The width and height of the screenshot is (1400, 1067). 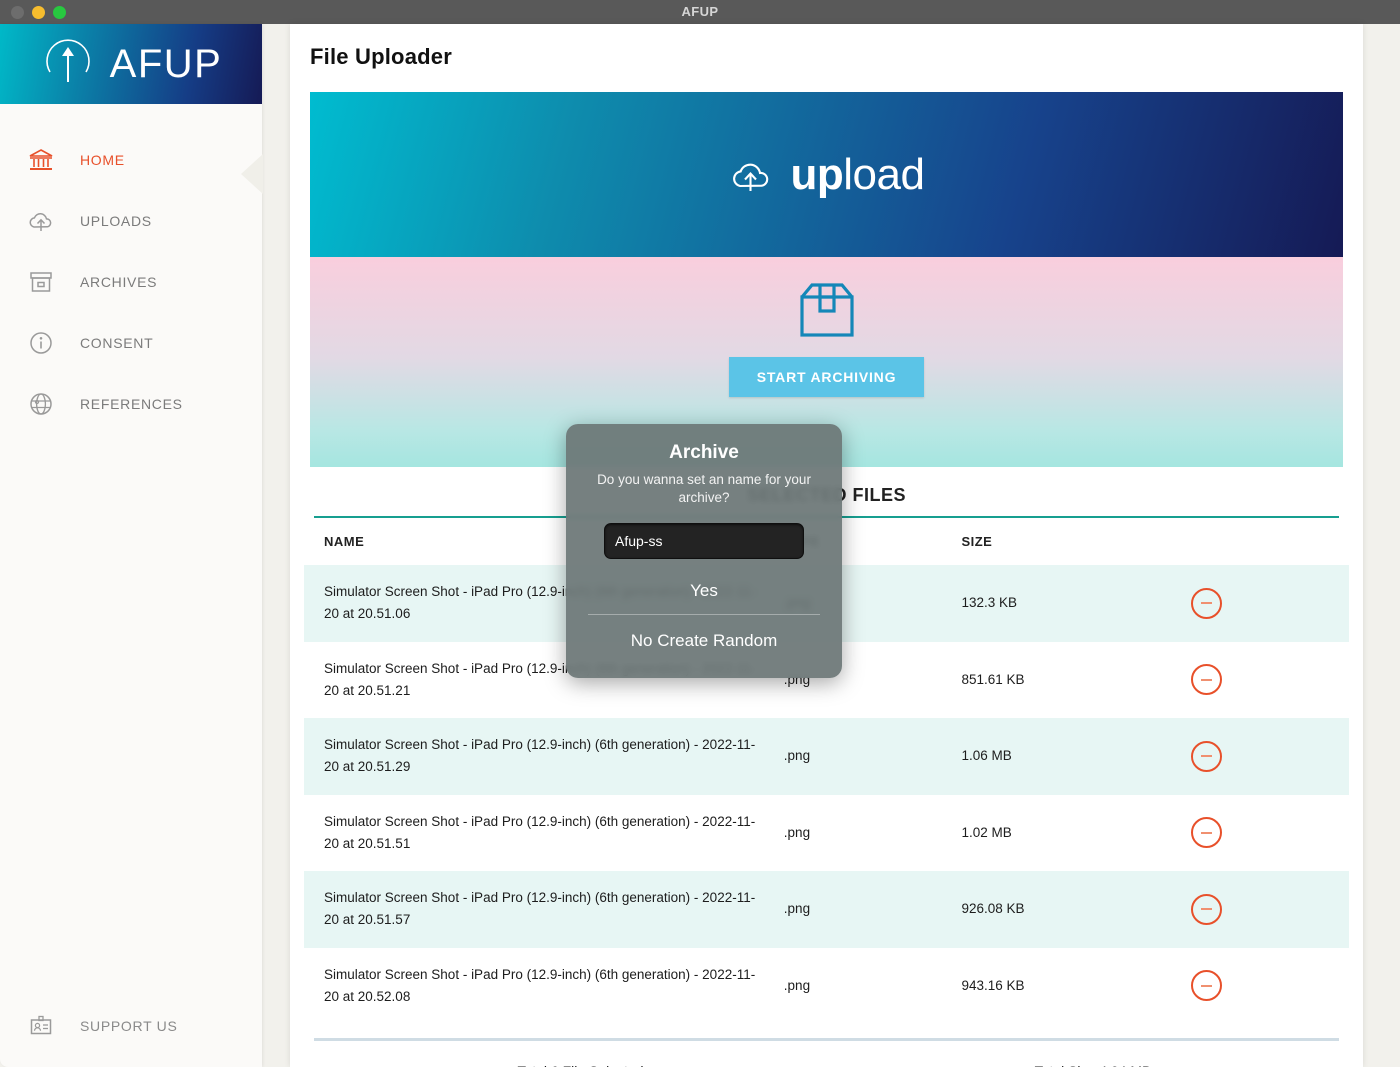 I want to click on totals-bar: Total 6 File Selected Total Size 4.94 MB, so click(x=826, y=1054).